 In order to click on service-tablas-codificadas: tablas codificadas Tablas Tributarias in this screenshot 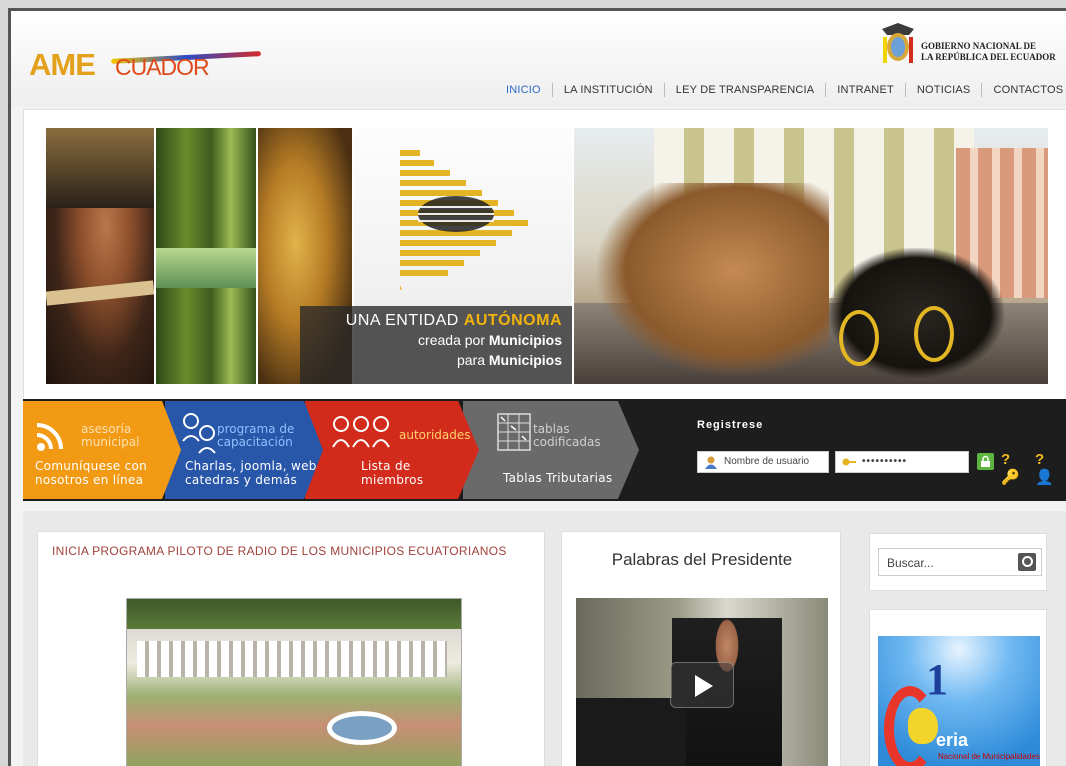, I will do `click(551, 450)`.